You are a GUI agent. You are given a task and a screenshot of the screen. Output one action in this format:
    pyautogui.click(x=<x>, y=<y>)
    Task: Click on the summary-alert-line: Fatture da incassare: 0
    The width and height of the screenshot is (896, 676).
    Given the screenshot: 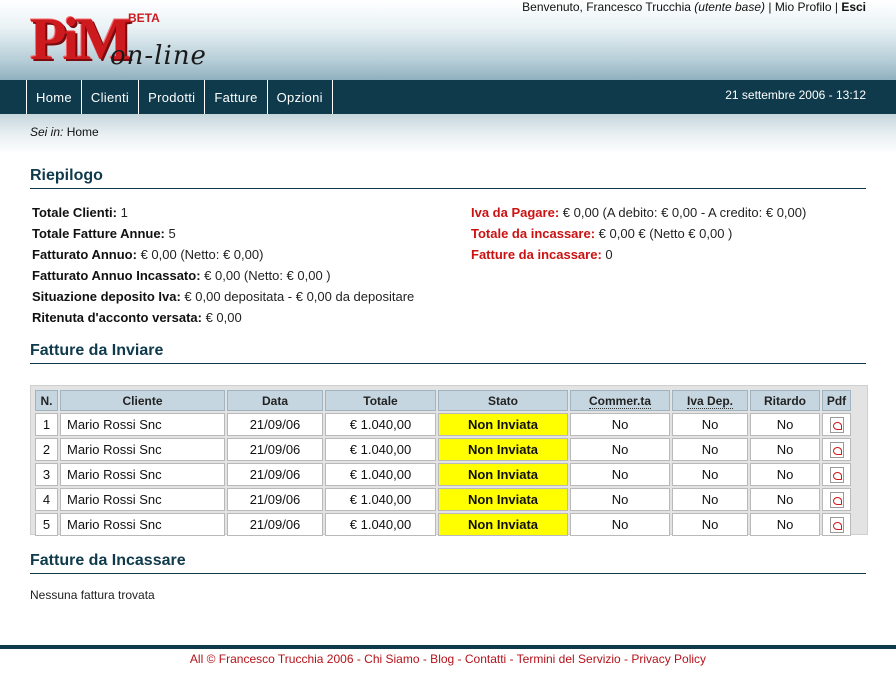 What is the action you would take?
    pyautogui.click(x=542, y=254)
    